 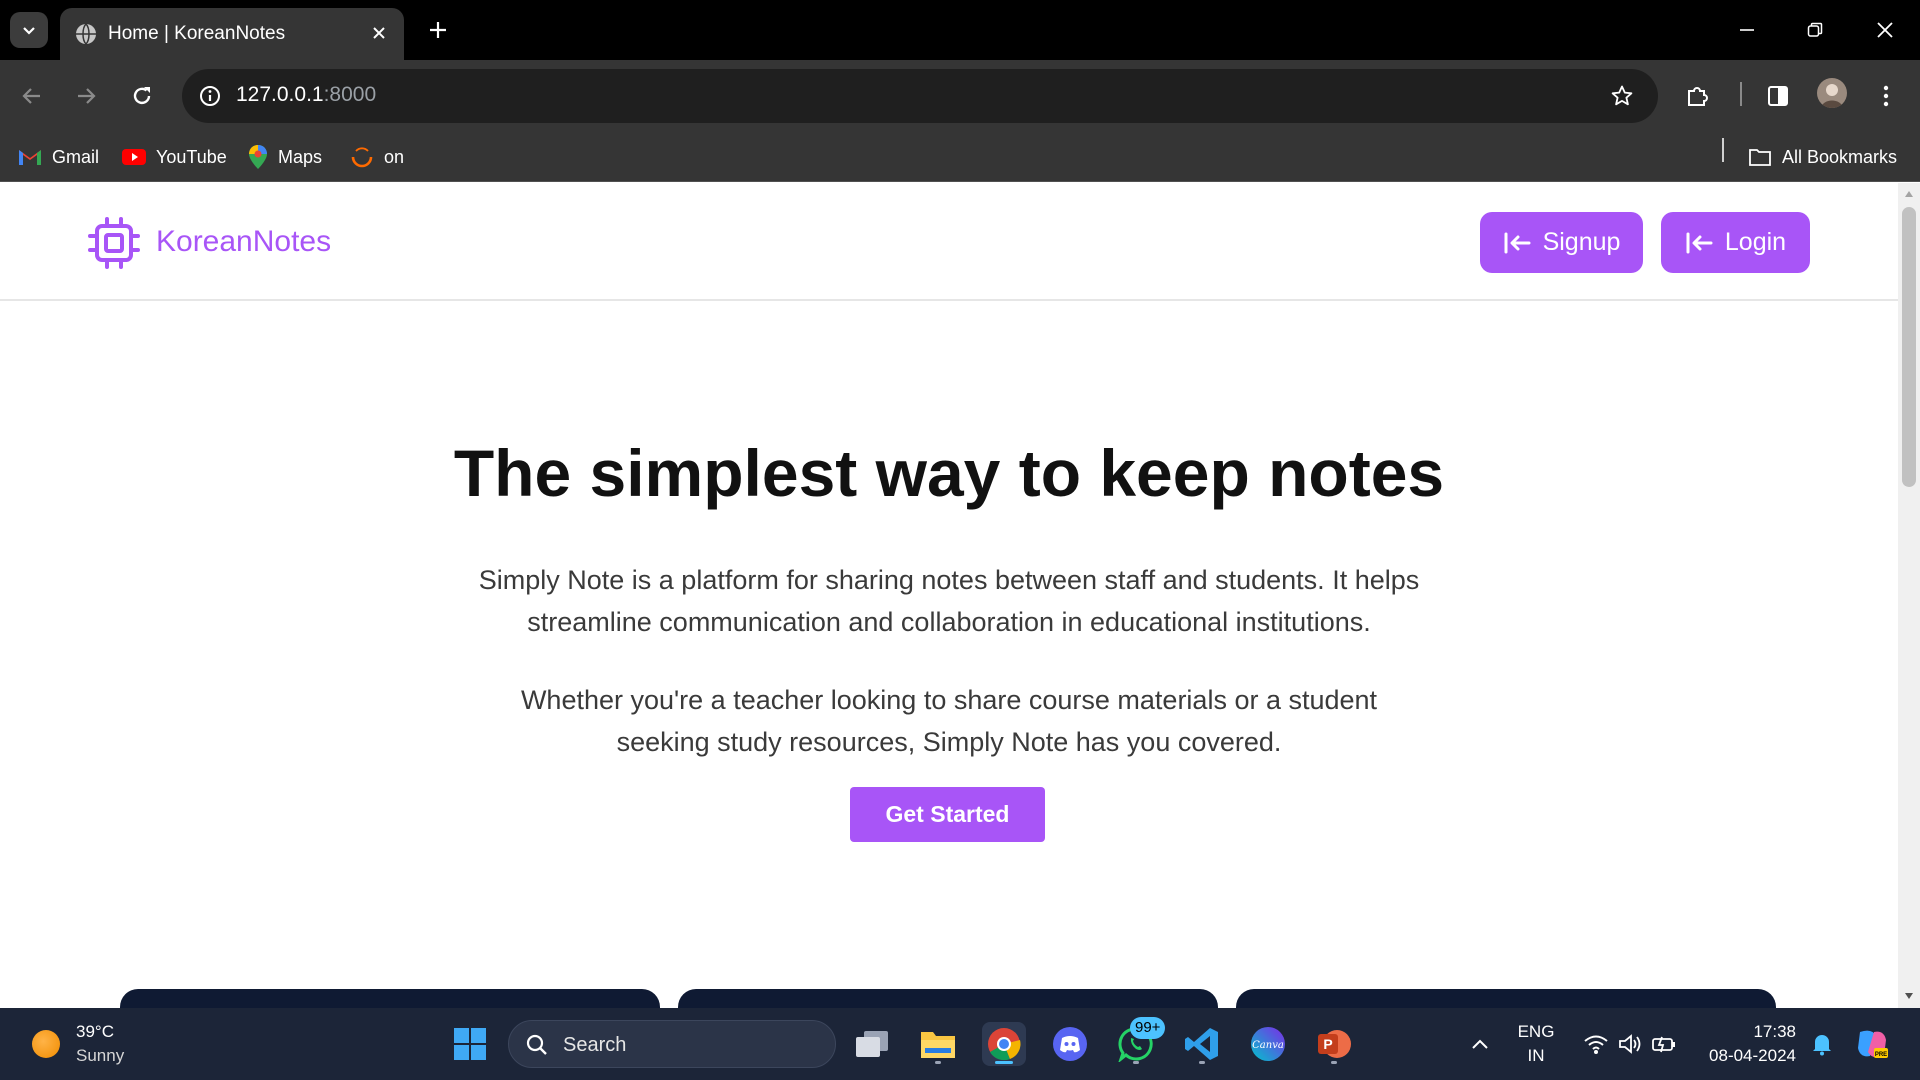 I want to click on more-vertical-icon, so click(x=1886, y=96).